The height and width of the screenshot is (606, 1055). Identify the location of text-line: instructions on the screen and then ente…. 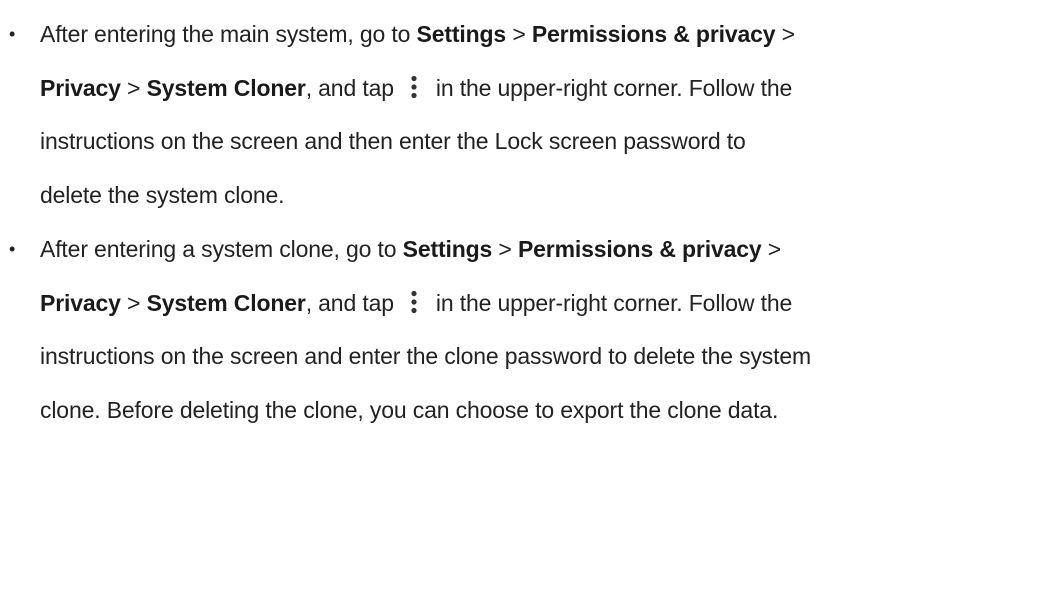
(393, 141).